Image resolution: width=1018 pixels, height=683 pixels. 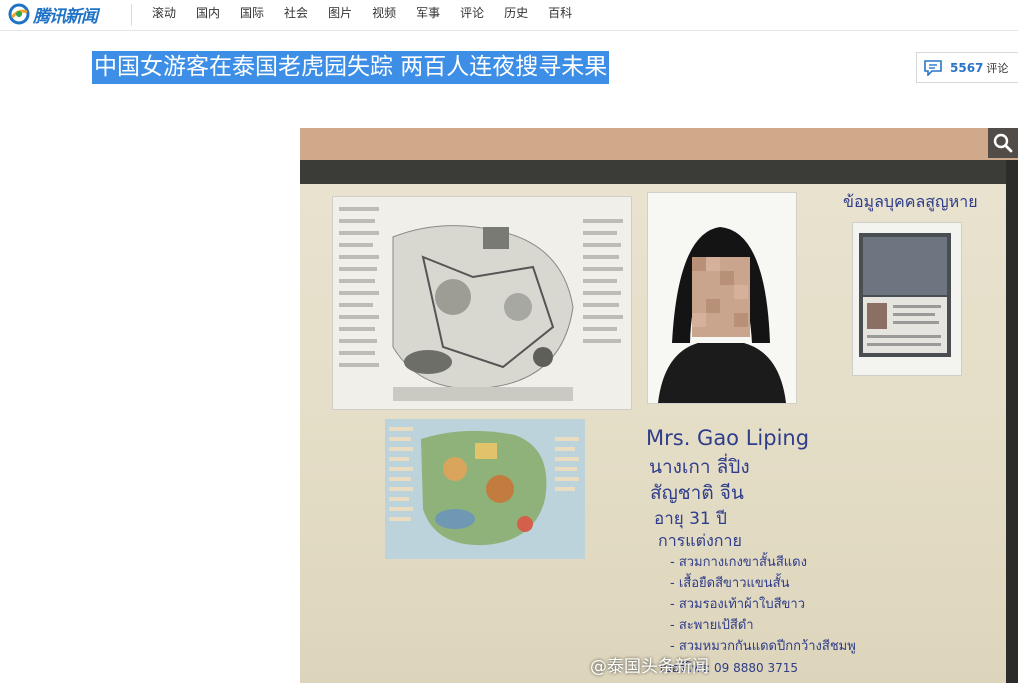 What do you see at coordinates (19, 14) in the screenshot?
I see `tencent-logo-icon` at bounding box center [19, 14].